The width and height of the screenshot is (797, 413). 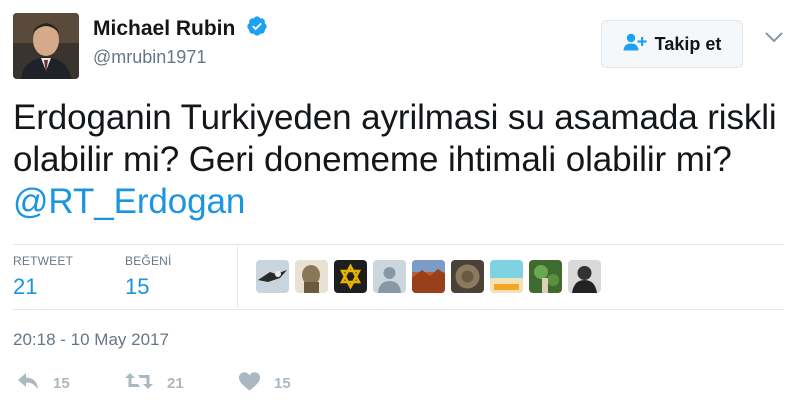 I want to click on like-count: 15, so click(x=282, y=383).